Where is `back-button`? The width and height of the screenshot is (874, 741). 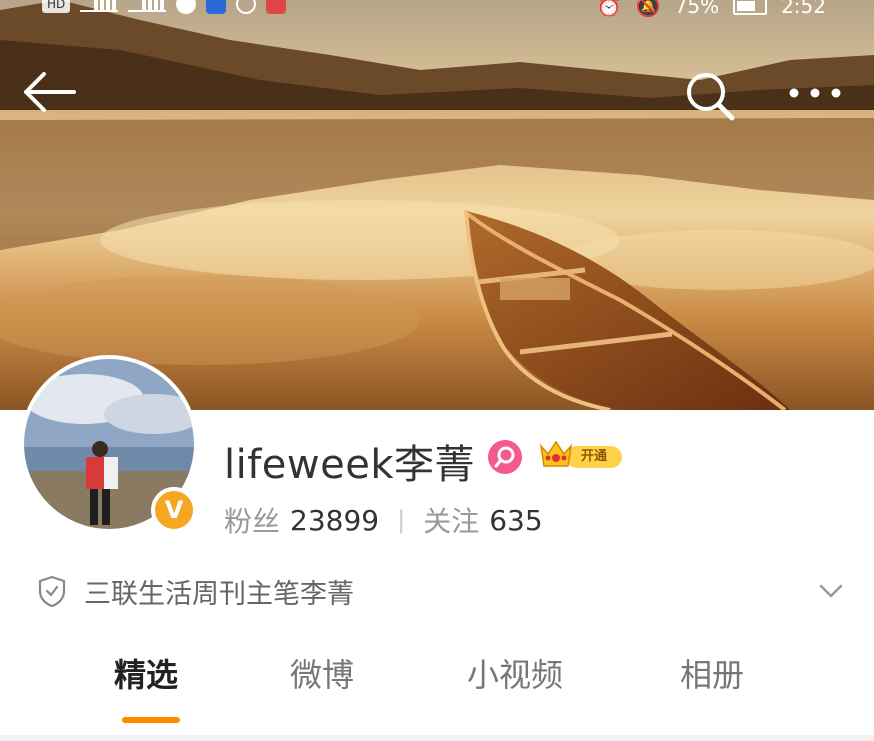
back-button is located at coordinates (50, 92).